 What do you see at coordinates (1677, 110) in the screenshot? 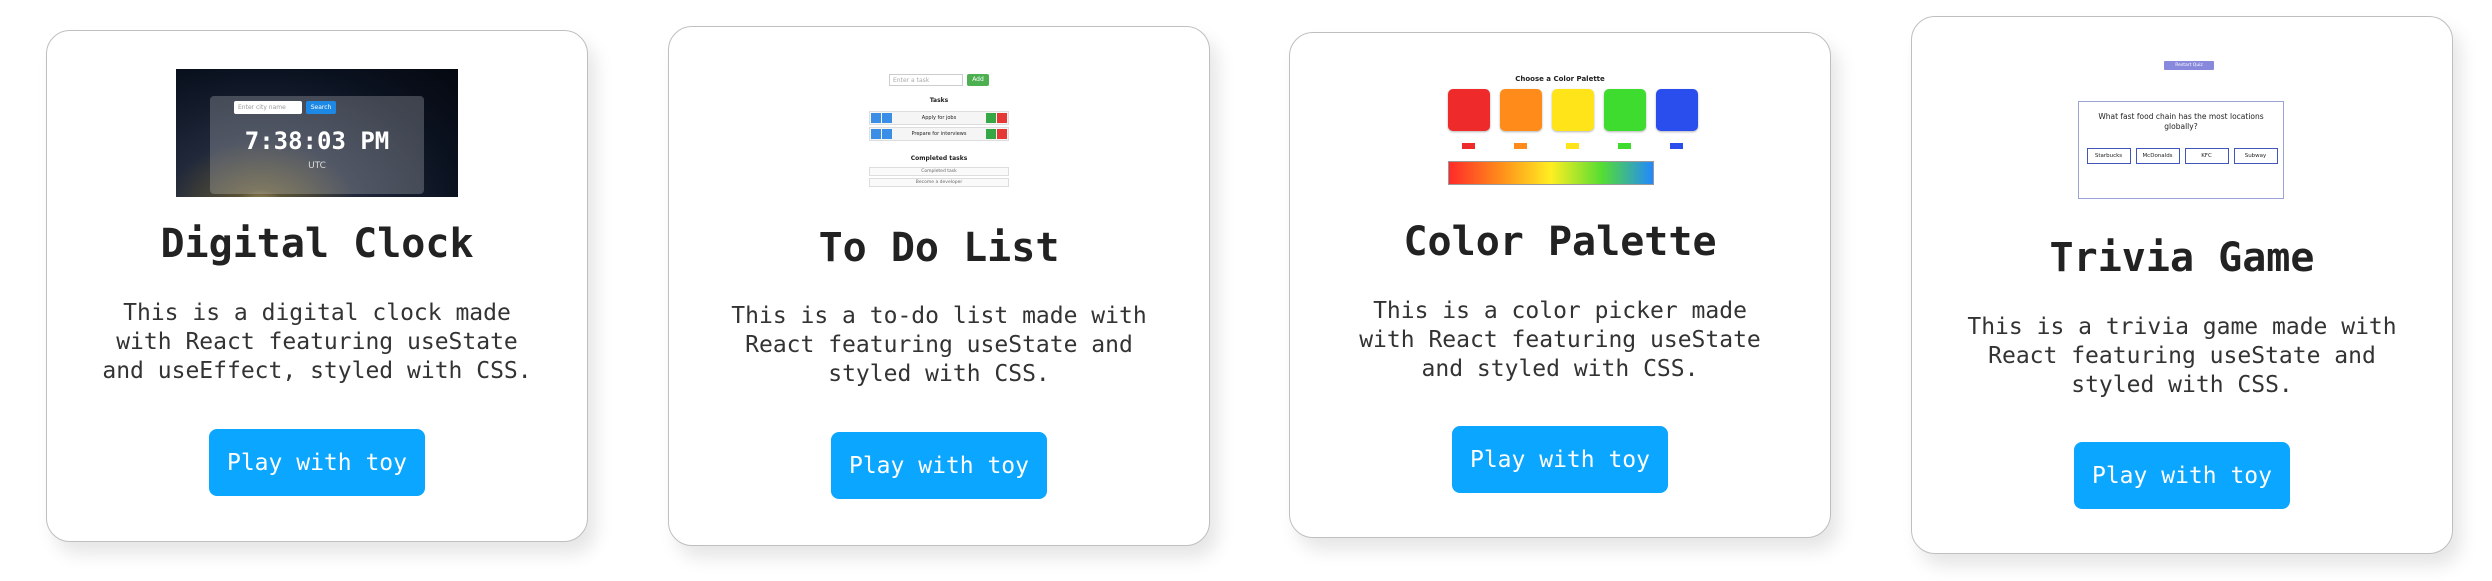
I see `color-swatch-blue` at bounding box center [1677, 110].